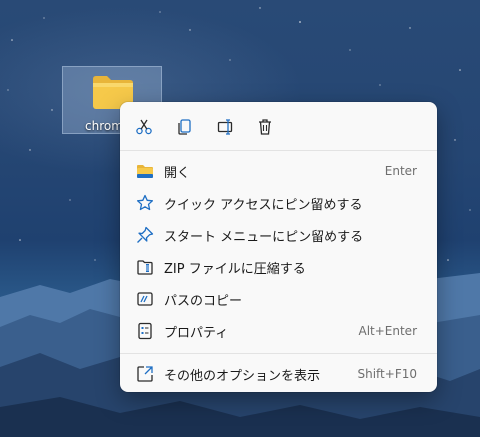  Describe the element at coordinates (145, 267) in the screenshot. I see `zip-icon` at that location.